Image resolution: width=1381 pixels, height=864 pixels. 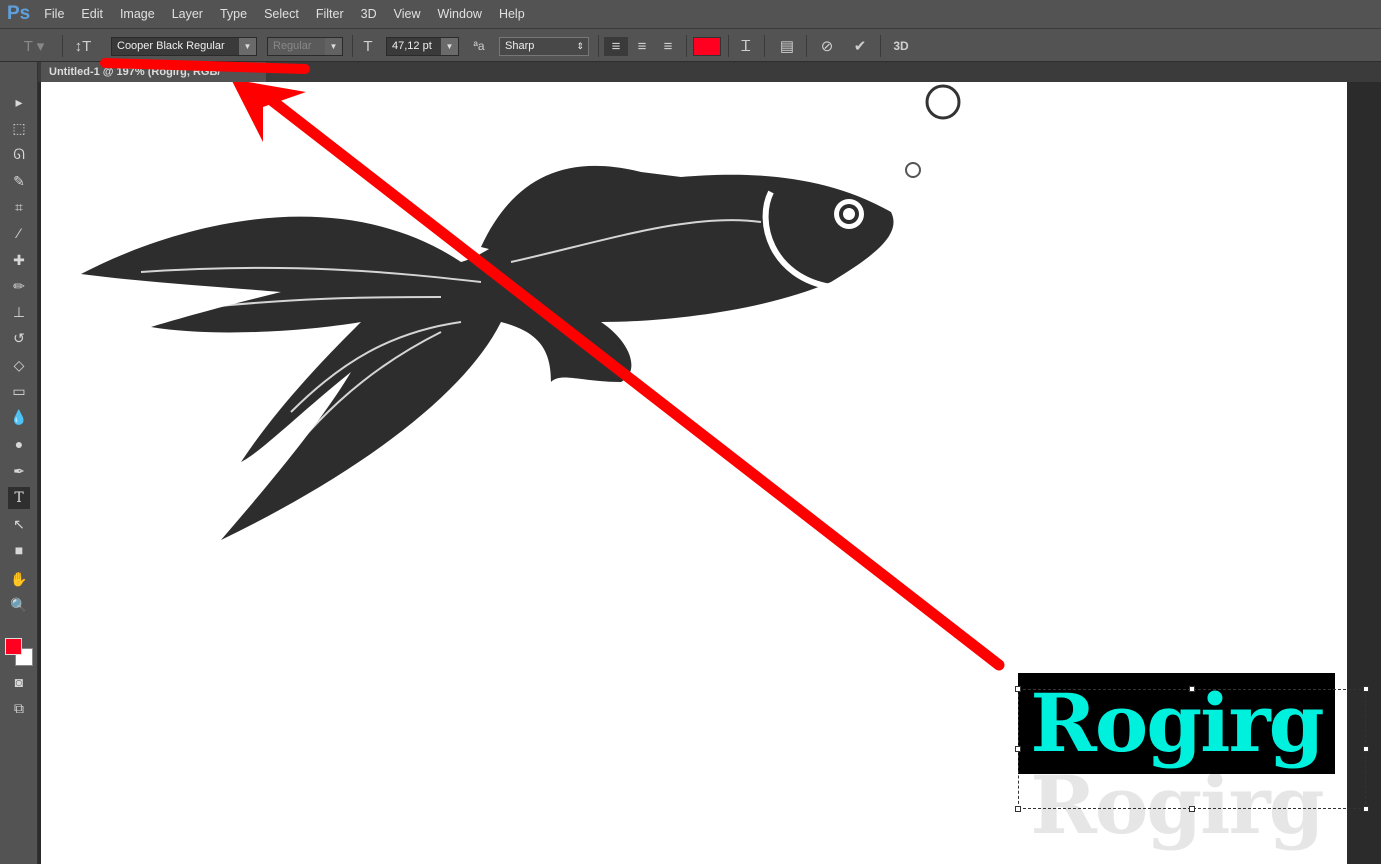 What do you see at coordinates (171, 46) in the screenshot?
I see `font-family-value: Cooper Black Regular` at bounding box center [171, 46].